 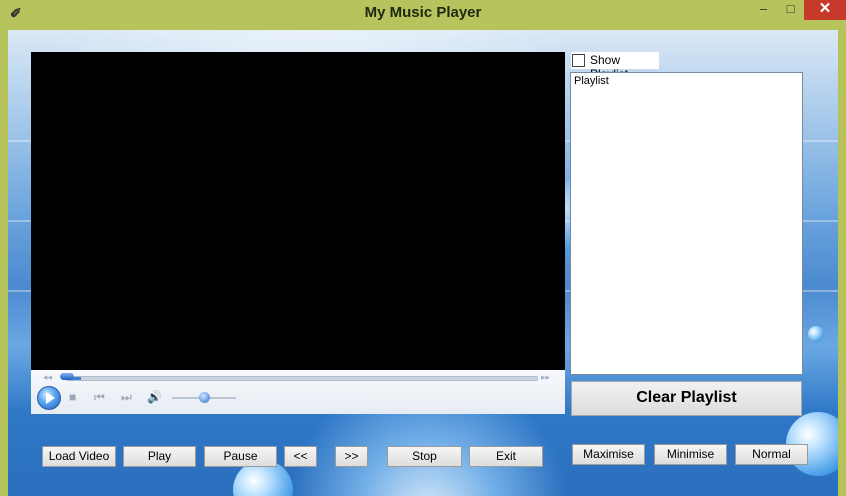 What do you see at coordinates (825, 10) in the screenshot?
I see `close-icon: ✕` at bounding box center [825, 10].